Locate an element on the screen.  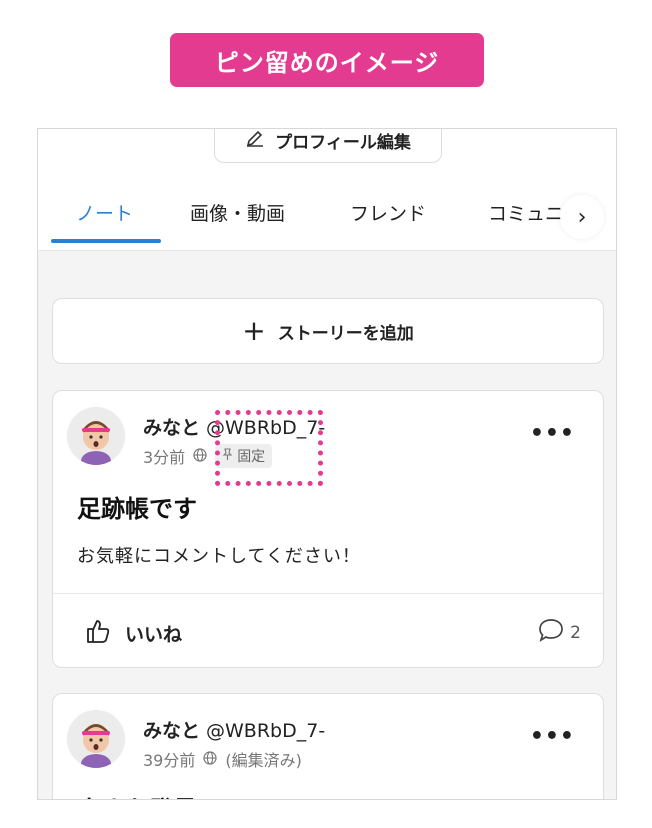
plus-icon: + is located at coordinates (254, 330).